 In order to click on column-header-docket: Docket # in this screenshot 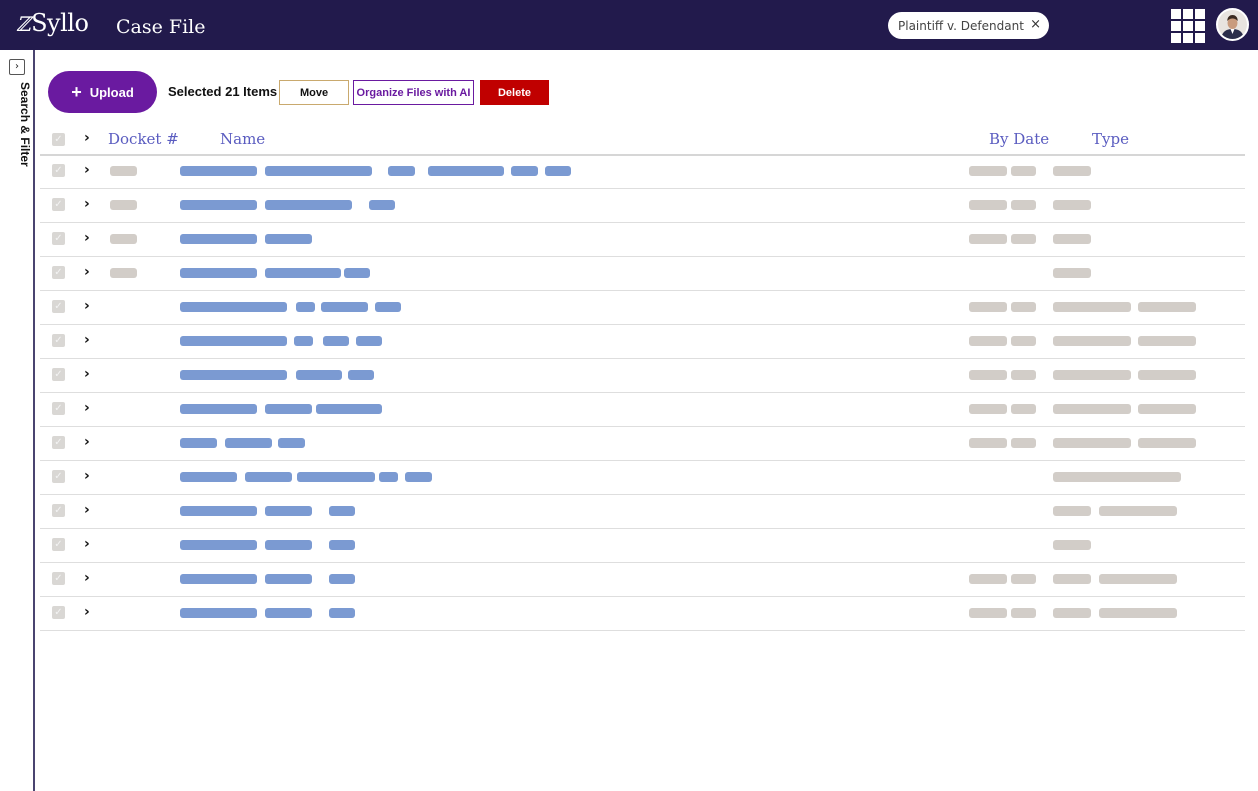, I will do `click(143, 139)`.